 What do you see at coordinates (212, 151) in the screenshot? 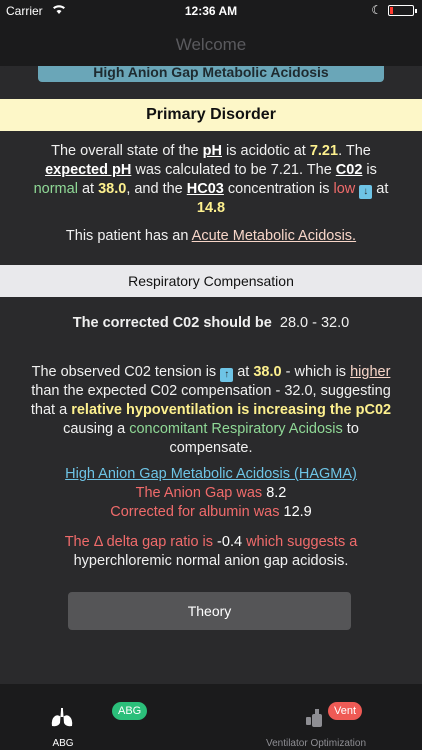
I see `ph-link: pH` at bounding box center [212, 151].